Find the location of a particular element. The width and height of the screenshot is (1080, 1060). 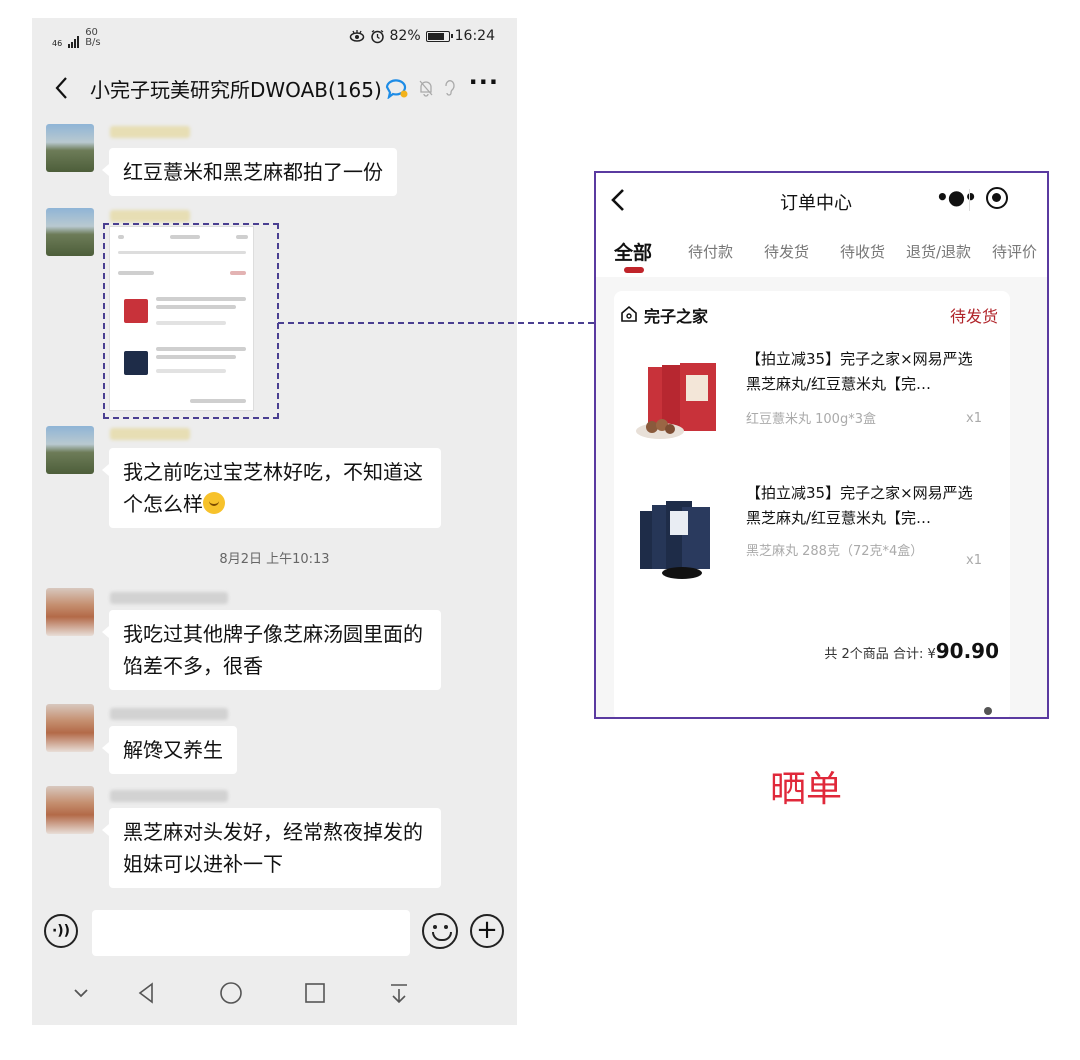

chevron-down-icon is located at coordinates (81, 993).